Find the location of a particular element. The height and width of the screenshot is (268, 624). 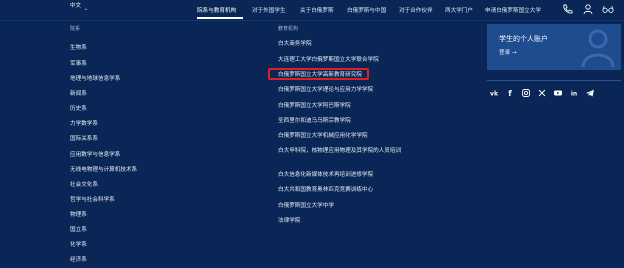

list-item: 白俄罗斯国立大学理论与应用力学学院 is located at coordinates (325, 90).